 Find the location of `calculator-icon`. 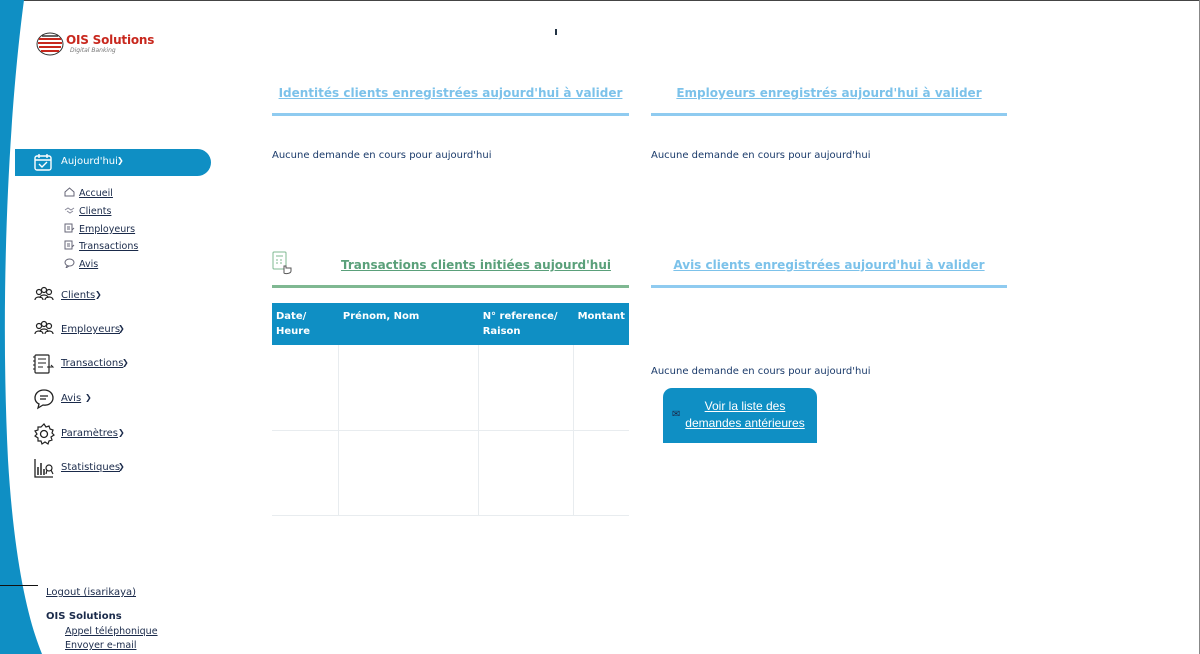

calculator-icon is located at coordinates (282, 263).